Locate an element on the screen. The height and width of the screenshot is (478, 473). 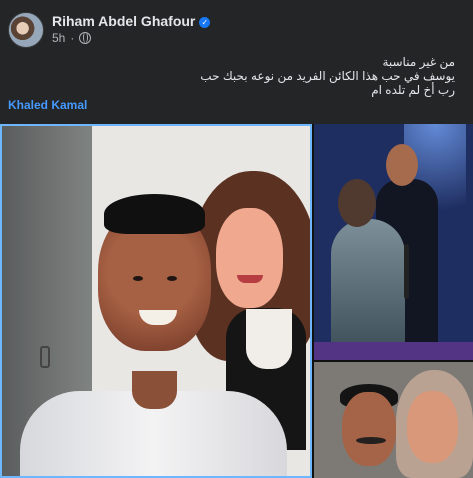
author-avatar is located at coordinates (26, 30).